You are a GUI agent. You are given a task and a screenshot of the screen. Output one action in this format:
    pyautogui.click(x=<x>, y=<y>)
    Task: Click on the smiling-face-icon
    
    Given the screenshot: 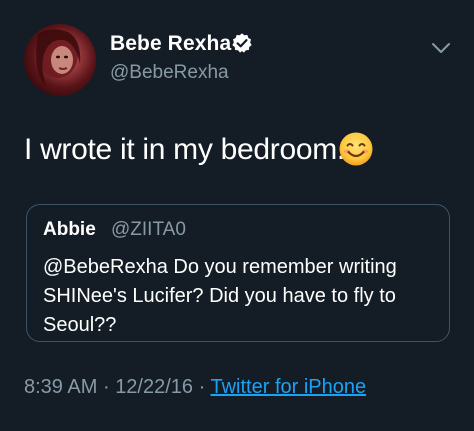 What is the action you would take?
    pyautogui.click(x=356, y=149)
    